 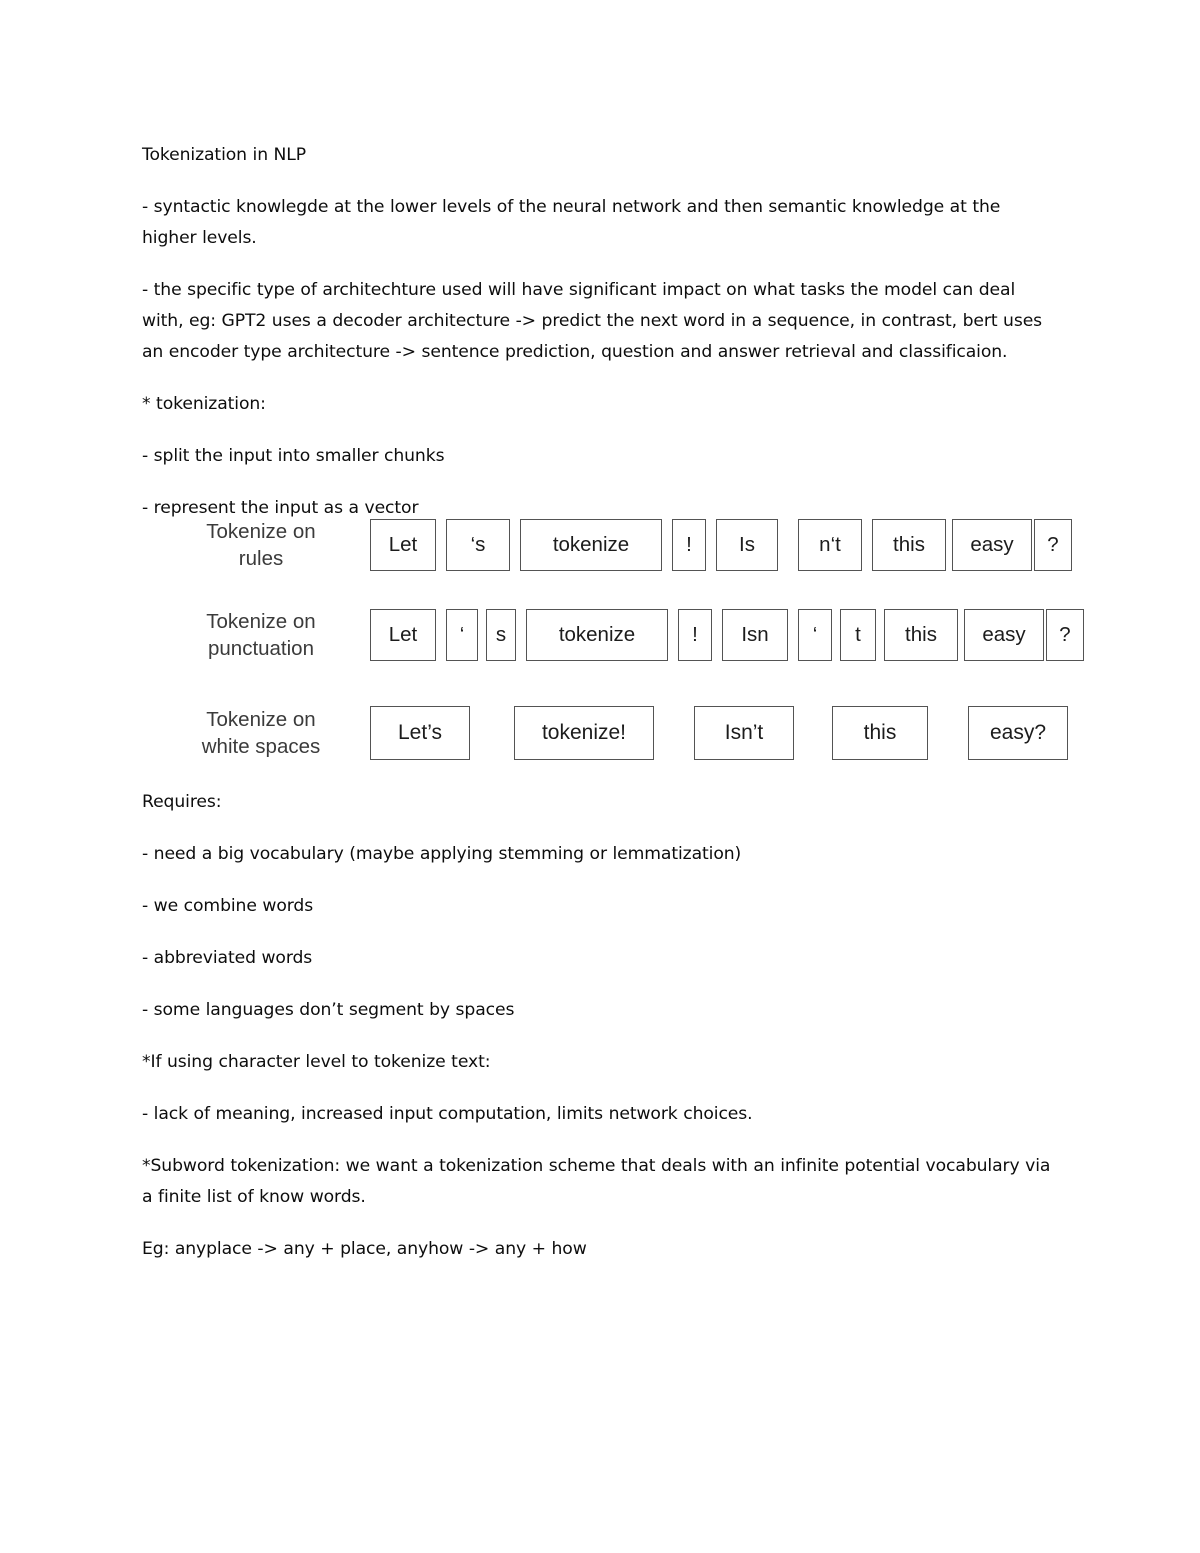 I want to click on label-line-2: rules, so click(x=261, y=558).